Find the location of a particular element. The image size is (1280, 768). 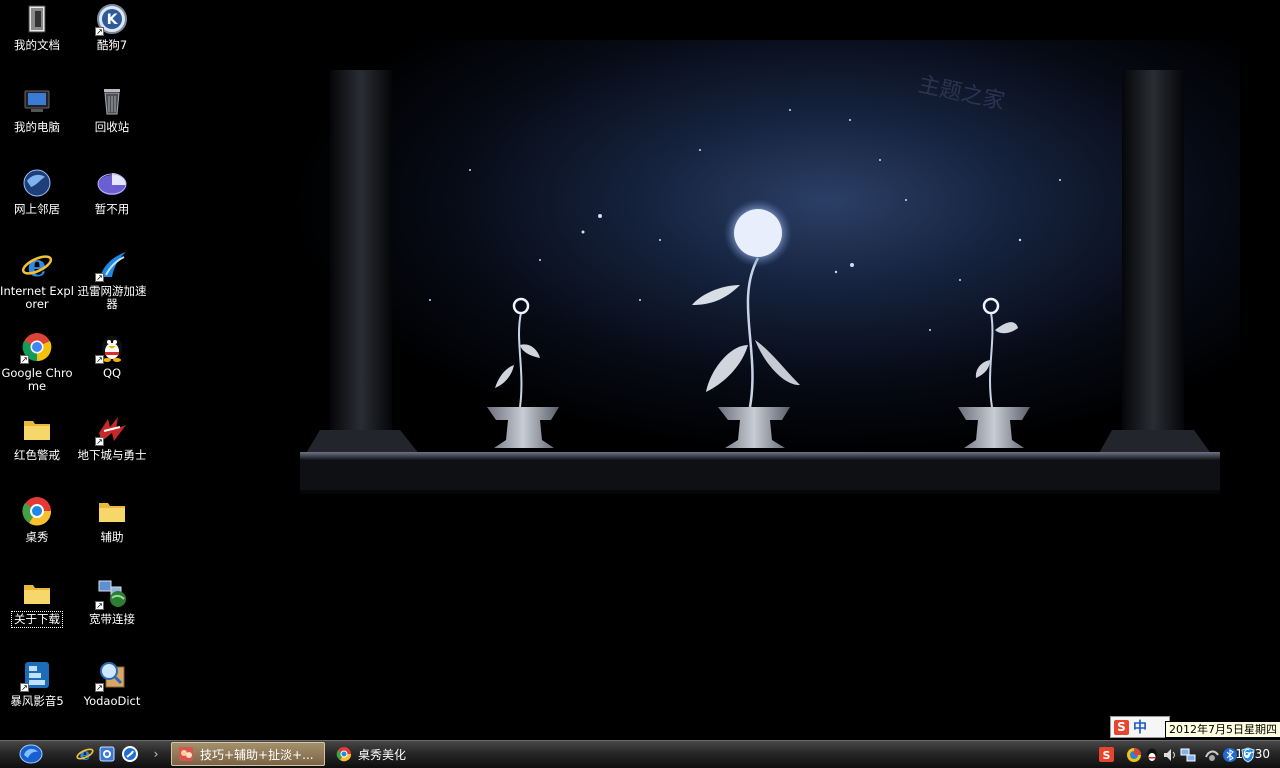

svg-text: S is located at coordinates (1106, 755).